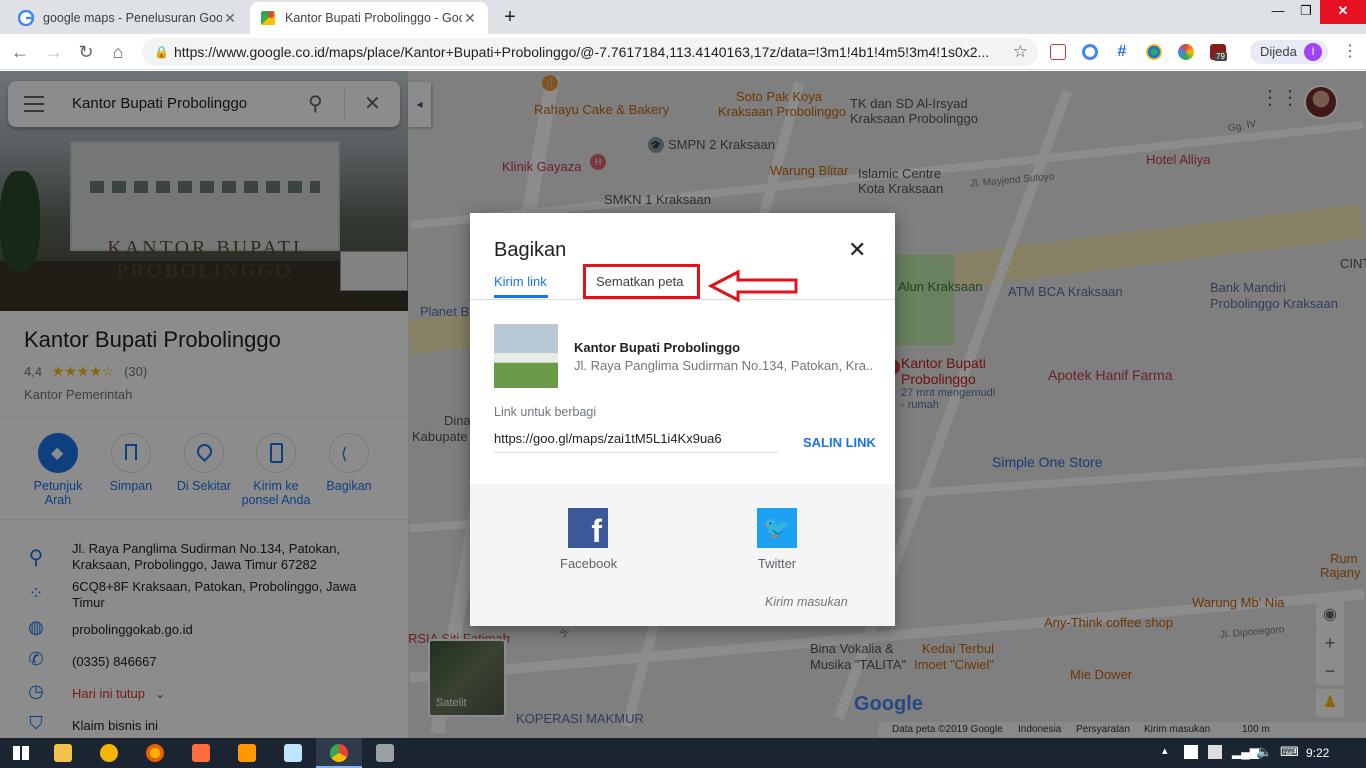 The height and width of the screenshot is (768, 1366). What do you see at coordinates (1289, 752) in the screenshot?
I see `keyboard-icon: ⌨` at bounding box center [1289, 752].